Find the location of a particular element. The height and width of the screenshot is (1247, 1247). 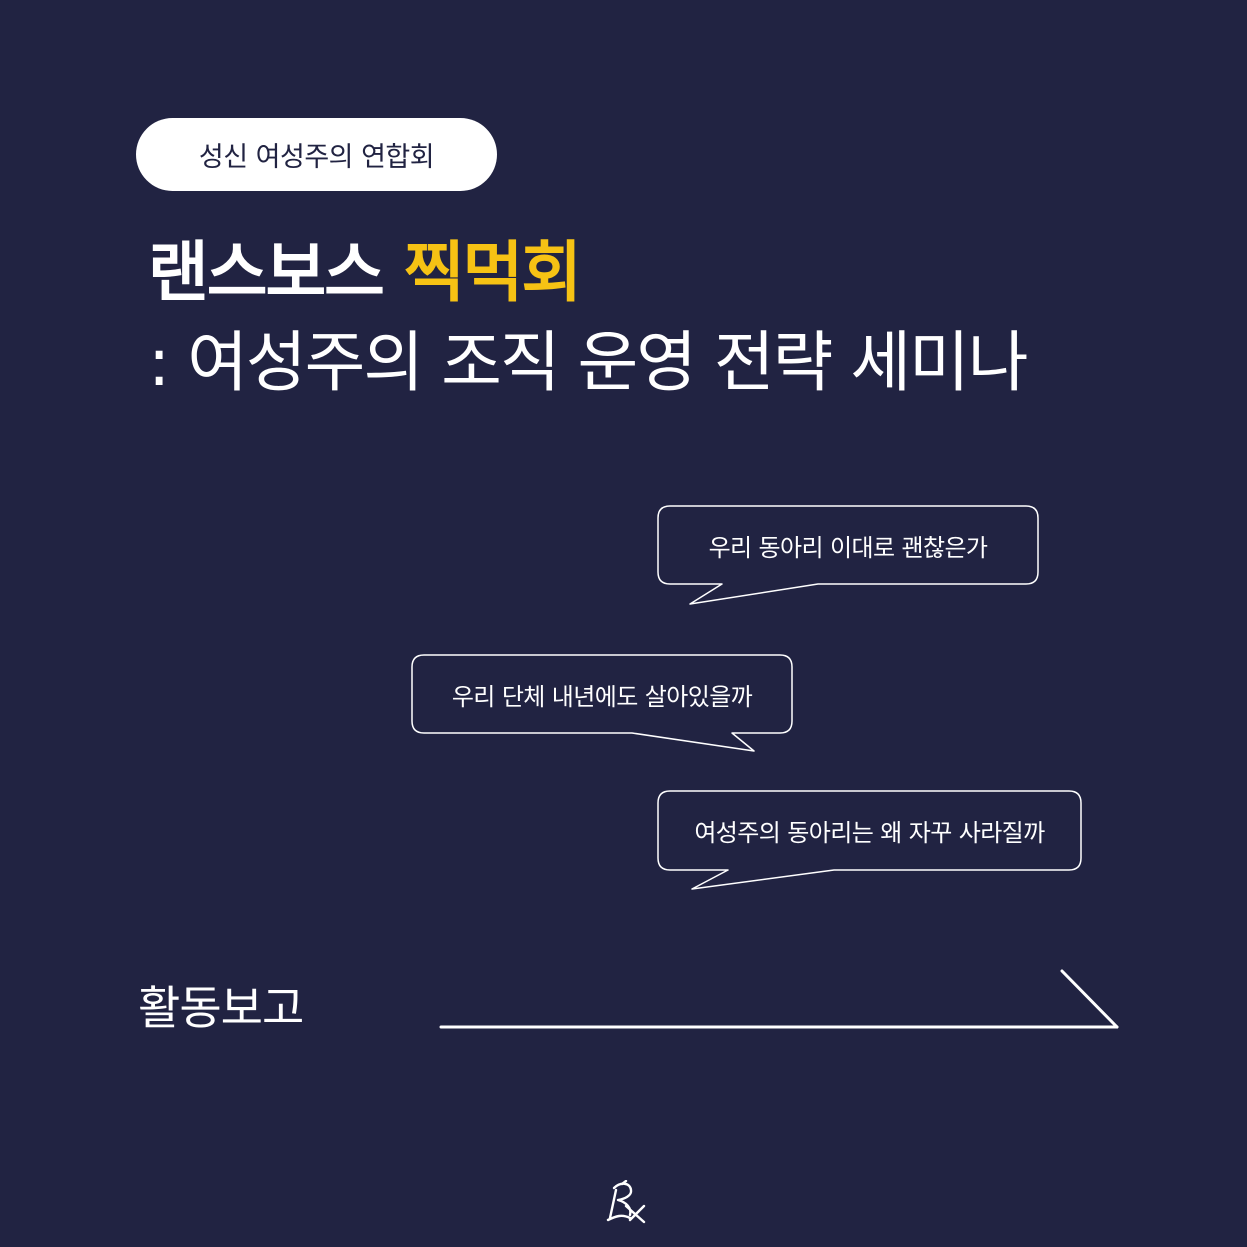

organization-badge: 성신 여성주의 연합회 is located at coordinates (316, 154).